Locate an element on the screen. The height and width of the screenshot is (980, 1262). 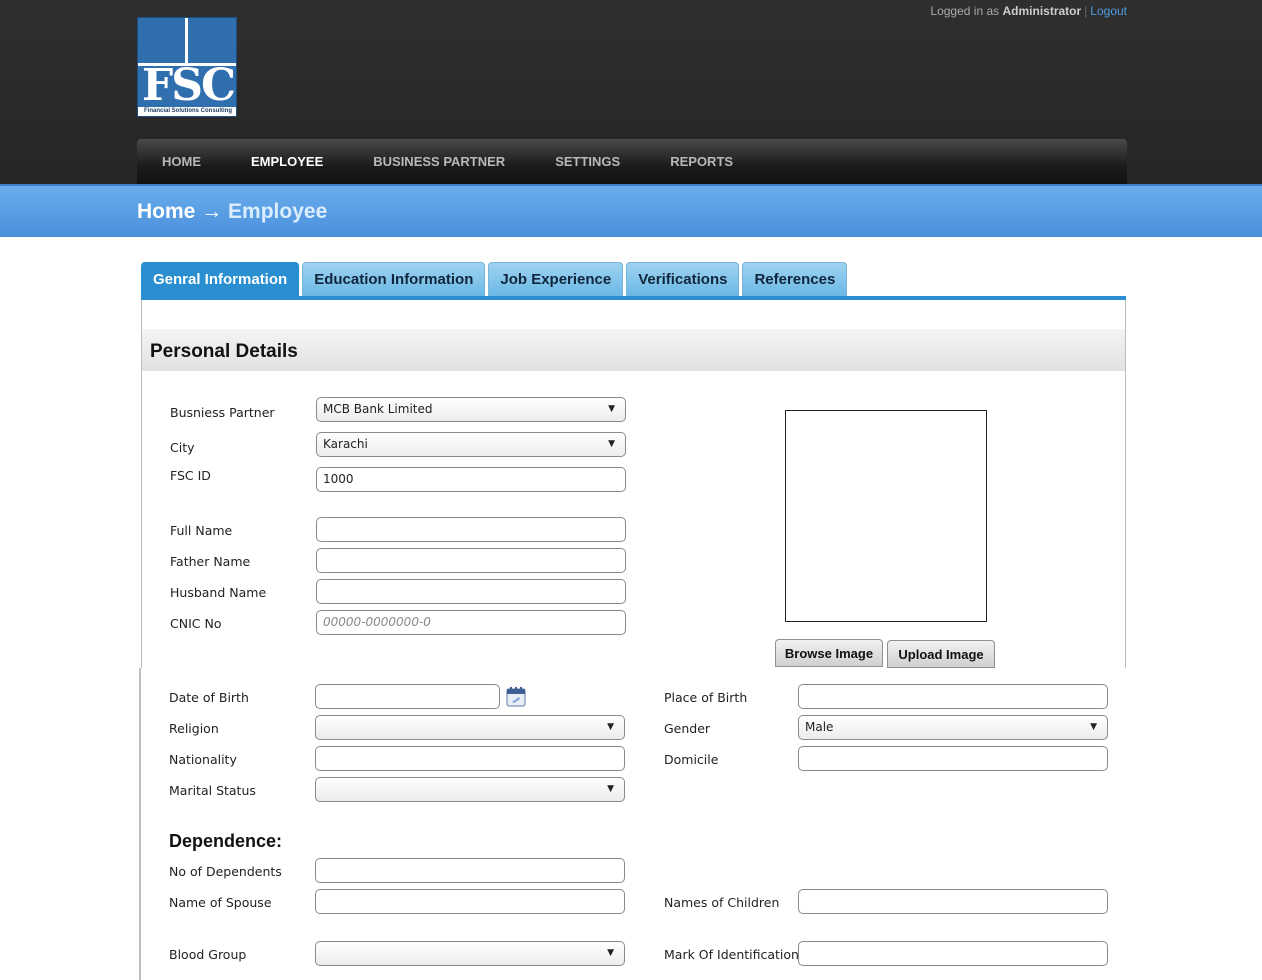
mark-of-identification-label: Mark Of Identification is located at coordinates (731, 954).